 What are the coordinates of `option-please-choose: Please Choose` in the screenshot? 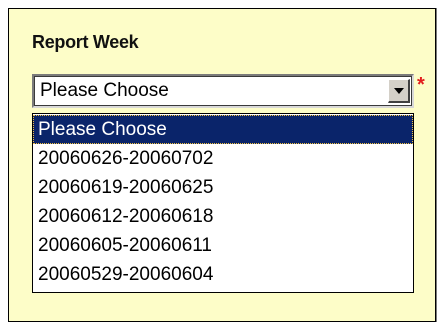 It's located at (223, 129).